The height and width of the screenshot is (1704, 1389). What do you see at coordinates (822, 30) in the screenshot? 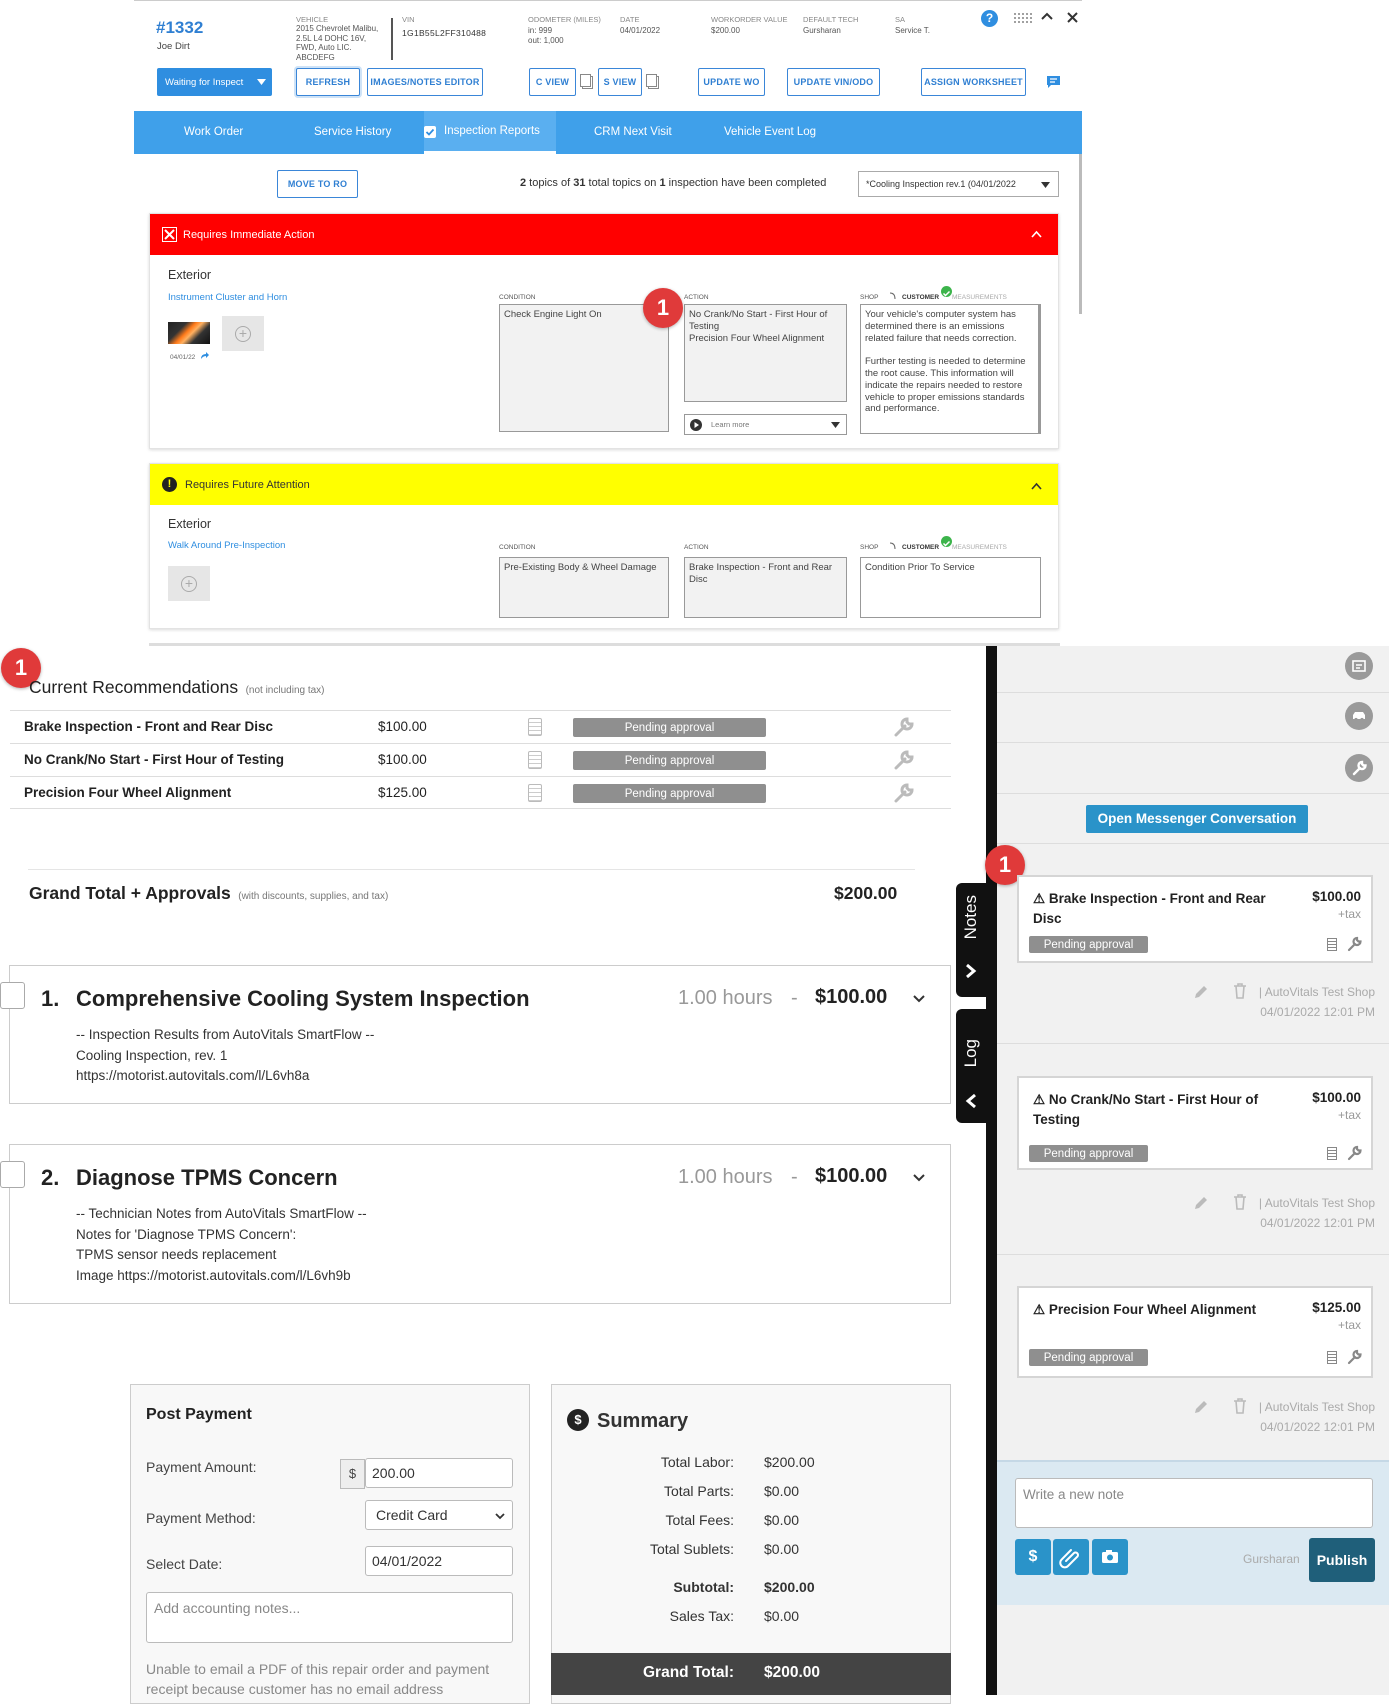
I see `tech-value: Gursharan` at bounding box center [822, 30].